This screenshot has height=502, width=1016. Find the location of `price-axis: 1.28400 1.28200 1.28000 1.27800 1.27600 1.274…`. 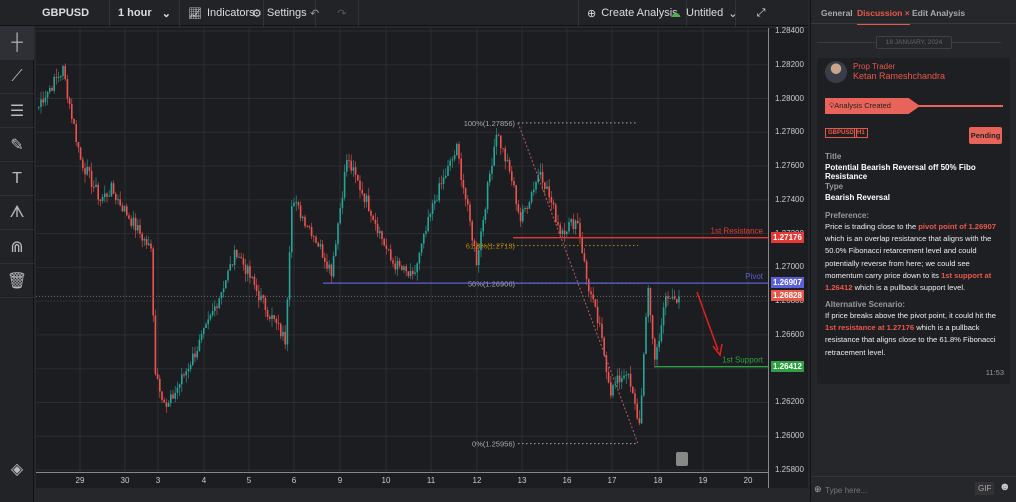

price-axis: 1.28400 1.28200 1.28000 1.27800 1.27600 1.274… is located at coordinates (788, 257).